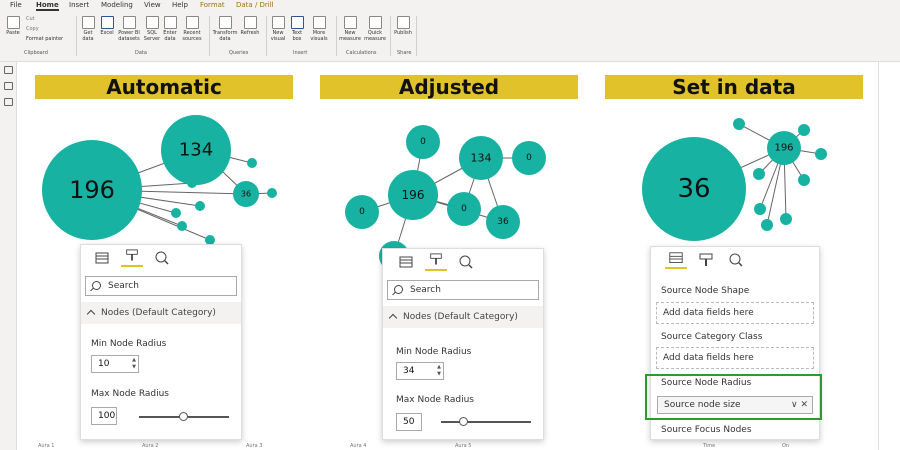 The image size is (900, 450). What do you see at coordinates (733, 397) in the screenshot?
I see `highlight-box` at bounding box center [733, 397].